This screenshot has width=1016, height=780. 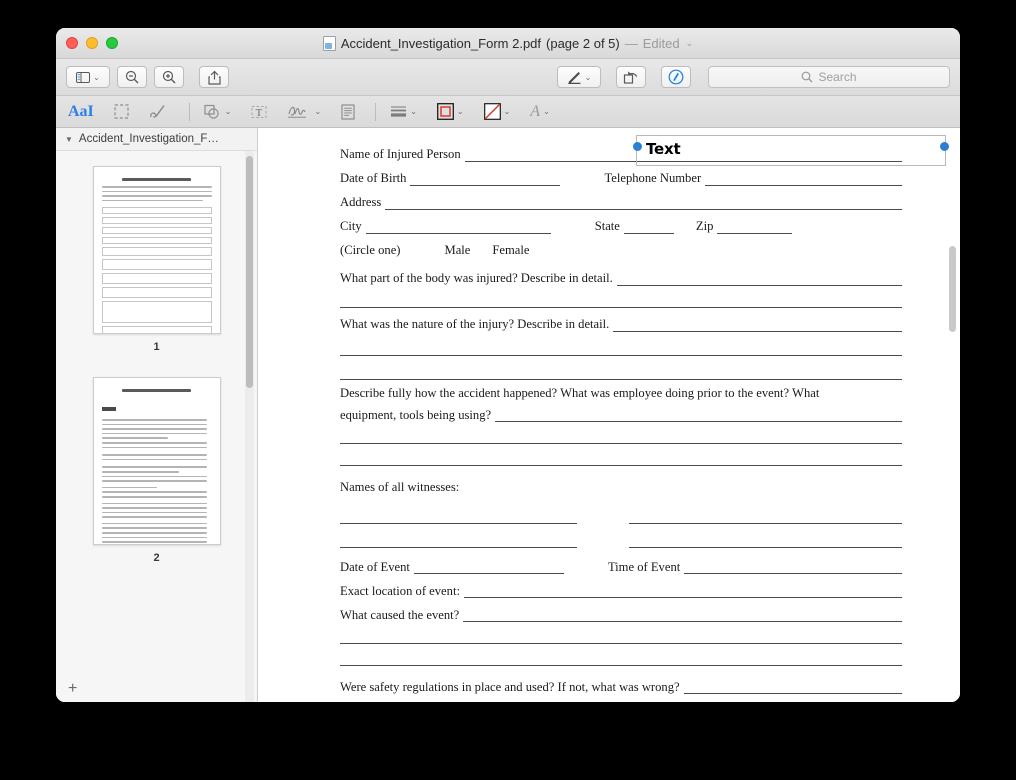 I want to click on add-page-button: +, so click(x=156, y=689).